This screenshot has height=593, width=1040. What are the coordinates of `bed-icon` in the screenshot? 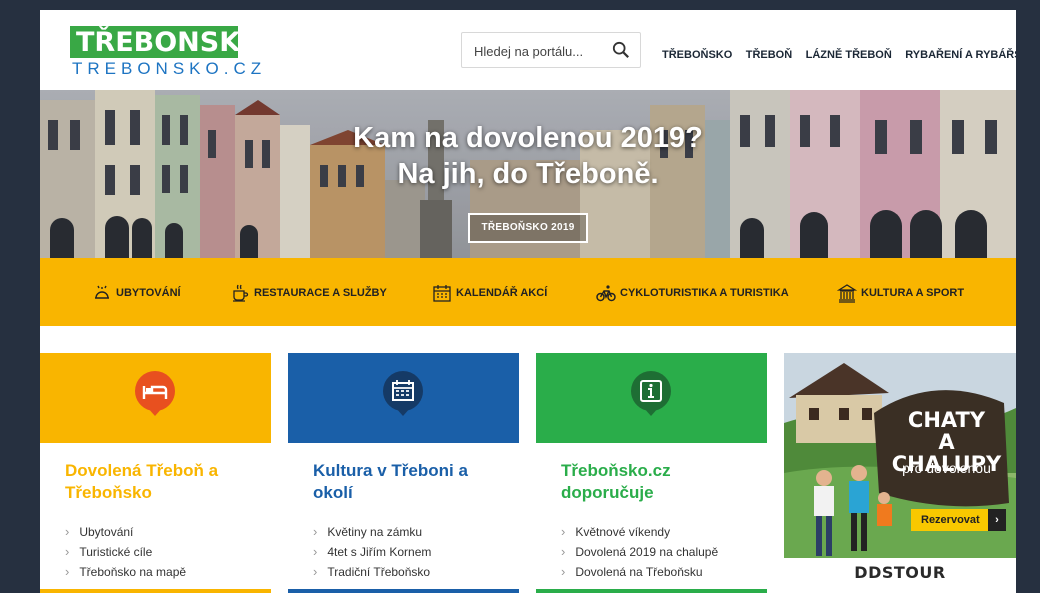 It's located at (155, 393).